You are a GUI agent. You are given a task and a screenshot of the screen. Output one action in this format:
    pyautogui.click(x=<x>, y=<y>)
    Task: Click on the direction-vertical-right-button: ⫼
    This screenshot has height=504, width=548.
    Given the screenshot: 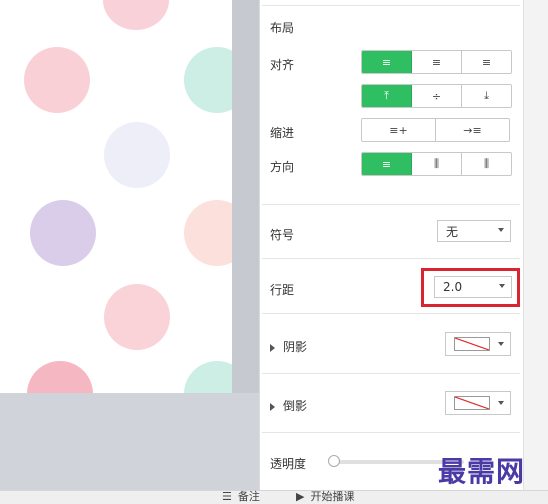 What is the action you would take?
    pyautogui.click(x=486, y=164)
    